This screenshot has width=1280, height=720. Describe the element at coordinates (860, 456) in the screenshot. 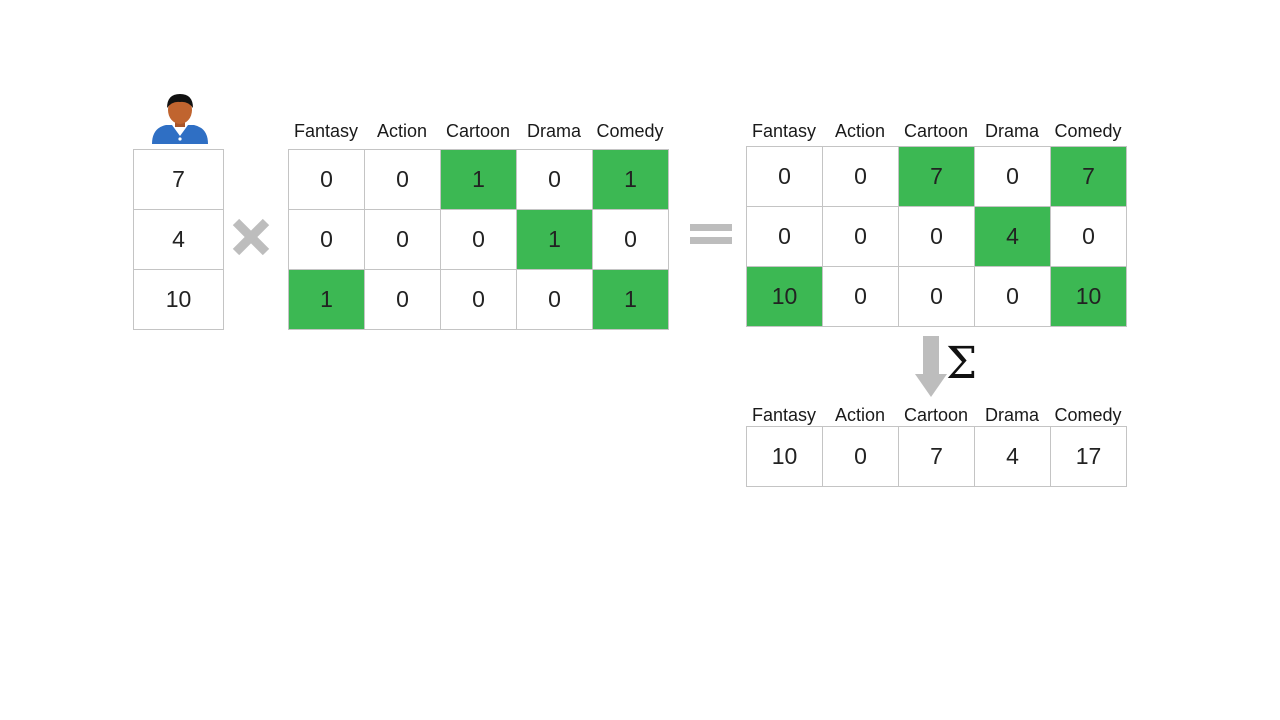

I see `profile-cell: 0` at that location.